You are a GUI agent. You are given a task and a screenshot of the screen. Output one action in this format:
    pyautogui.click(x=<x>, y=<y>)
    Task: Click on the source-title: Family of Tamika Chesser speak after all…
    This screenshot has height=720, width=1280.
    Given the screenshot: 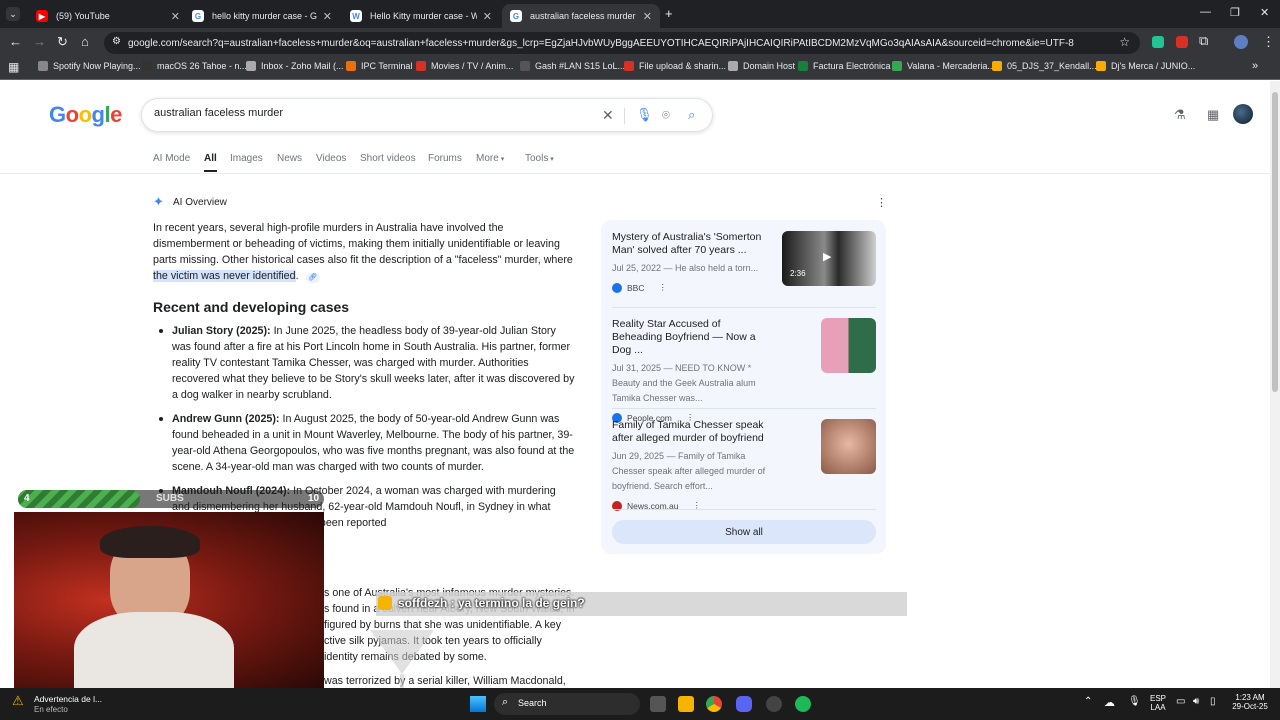 What is the action you would take?
    pyautogui.click(x=692, y=432)
    